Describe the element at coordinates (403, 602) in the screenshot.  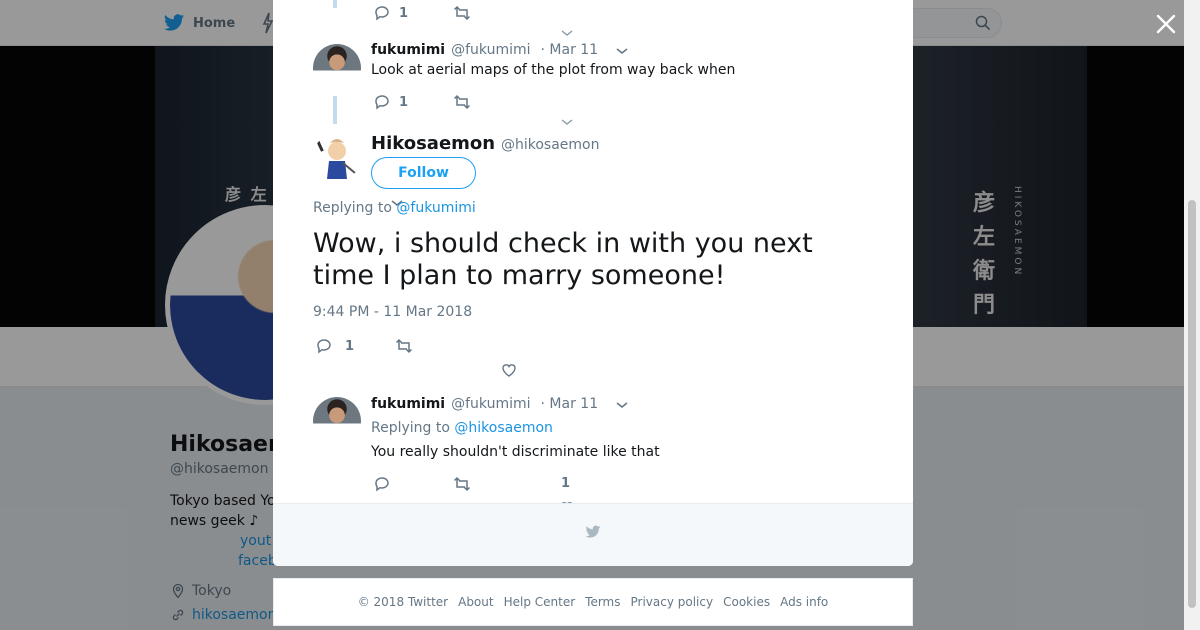
I see `footer-copyright: © 2018 Twitter` at that location.